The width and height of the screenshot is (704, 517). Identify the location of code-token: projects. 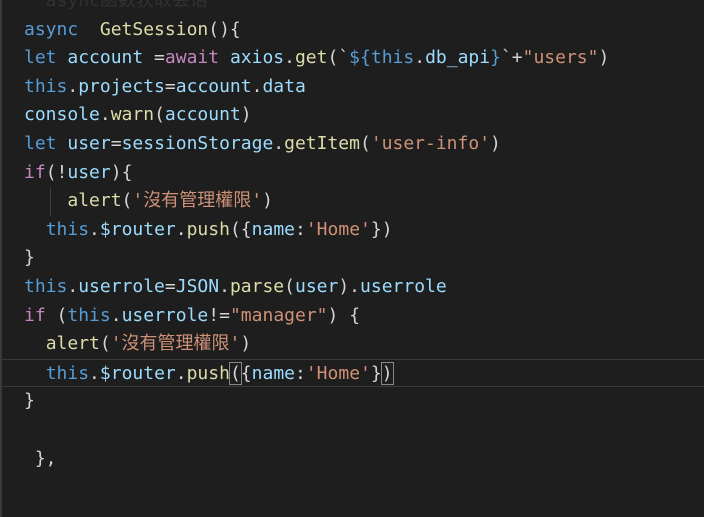
(121, 86).